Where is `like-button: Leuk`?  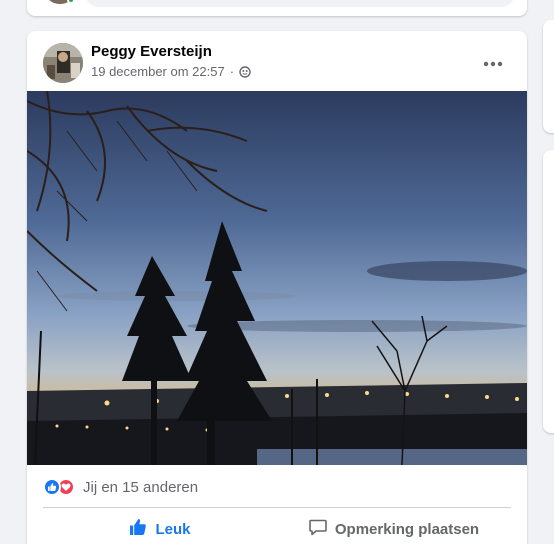
like-button: Leuk is located at coordinates (160, 527).